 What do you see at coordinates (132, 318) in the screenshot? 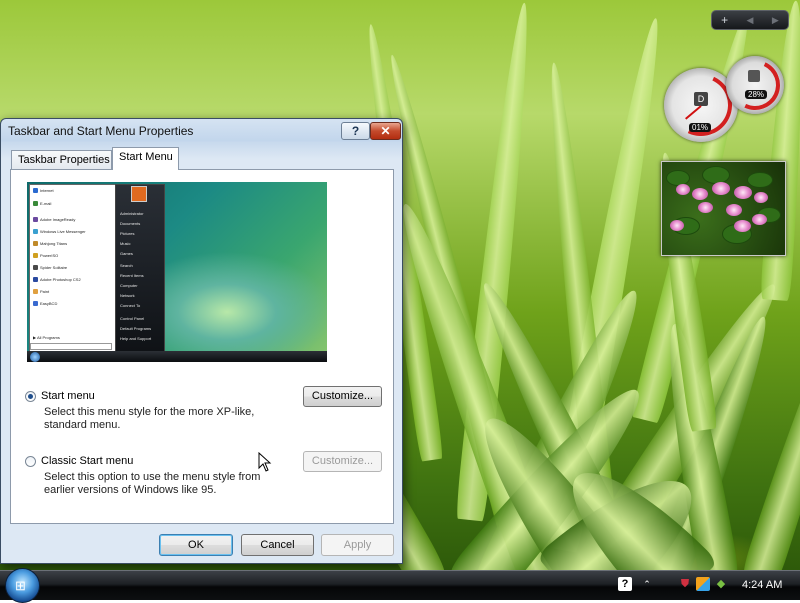
I see `preview-right-item: Control Panel` at bounding box center [132, 318].